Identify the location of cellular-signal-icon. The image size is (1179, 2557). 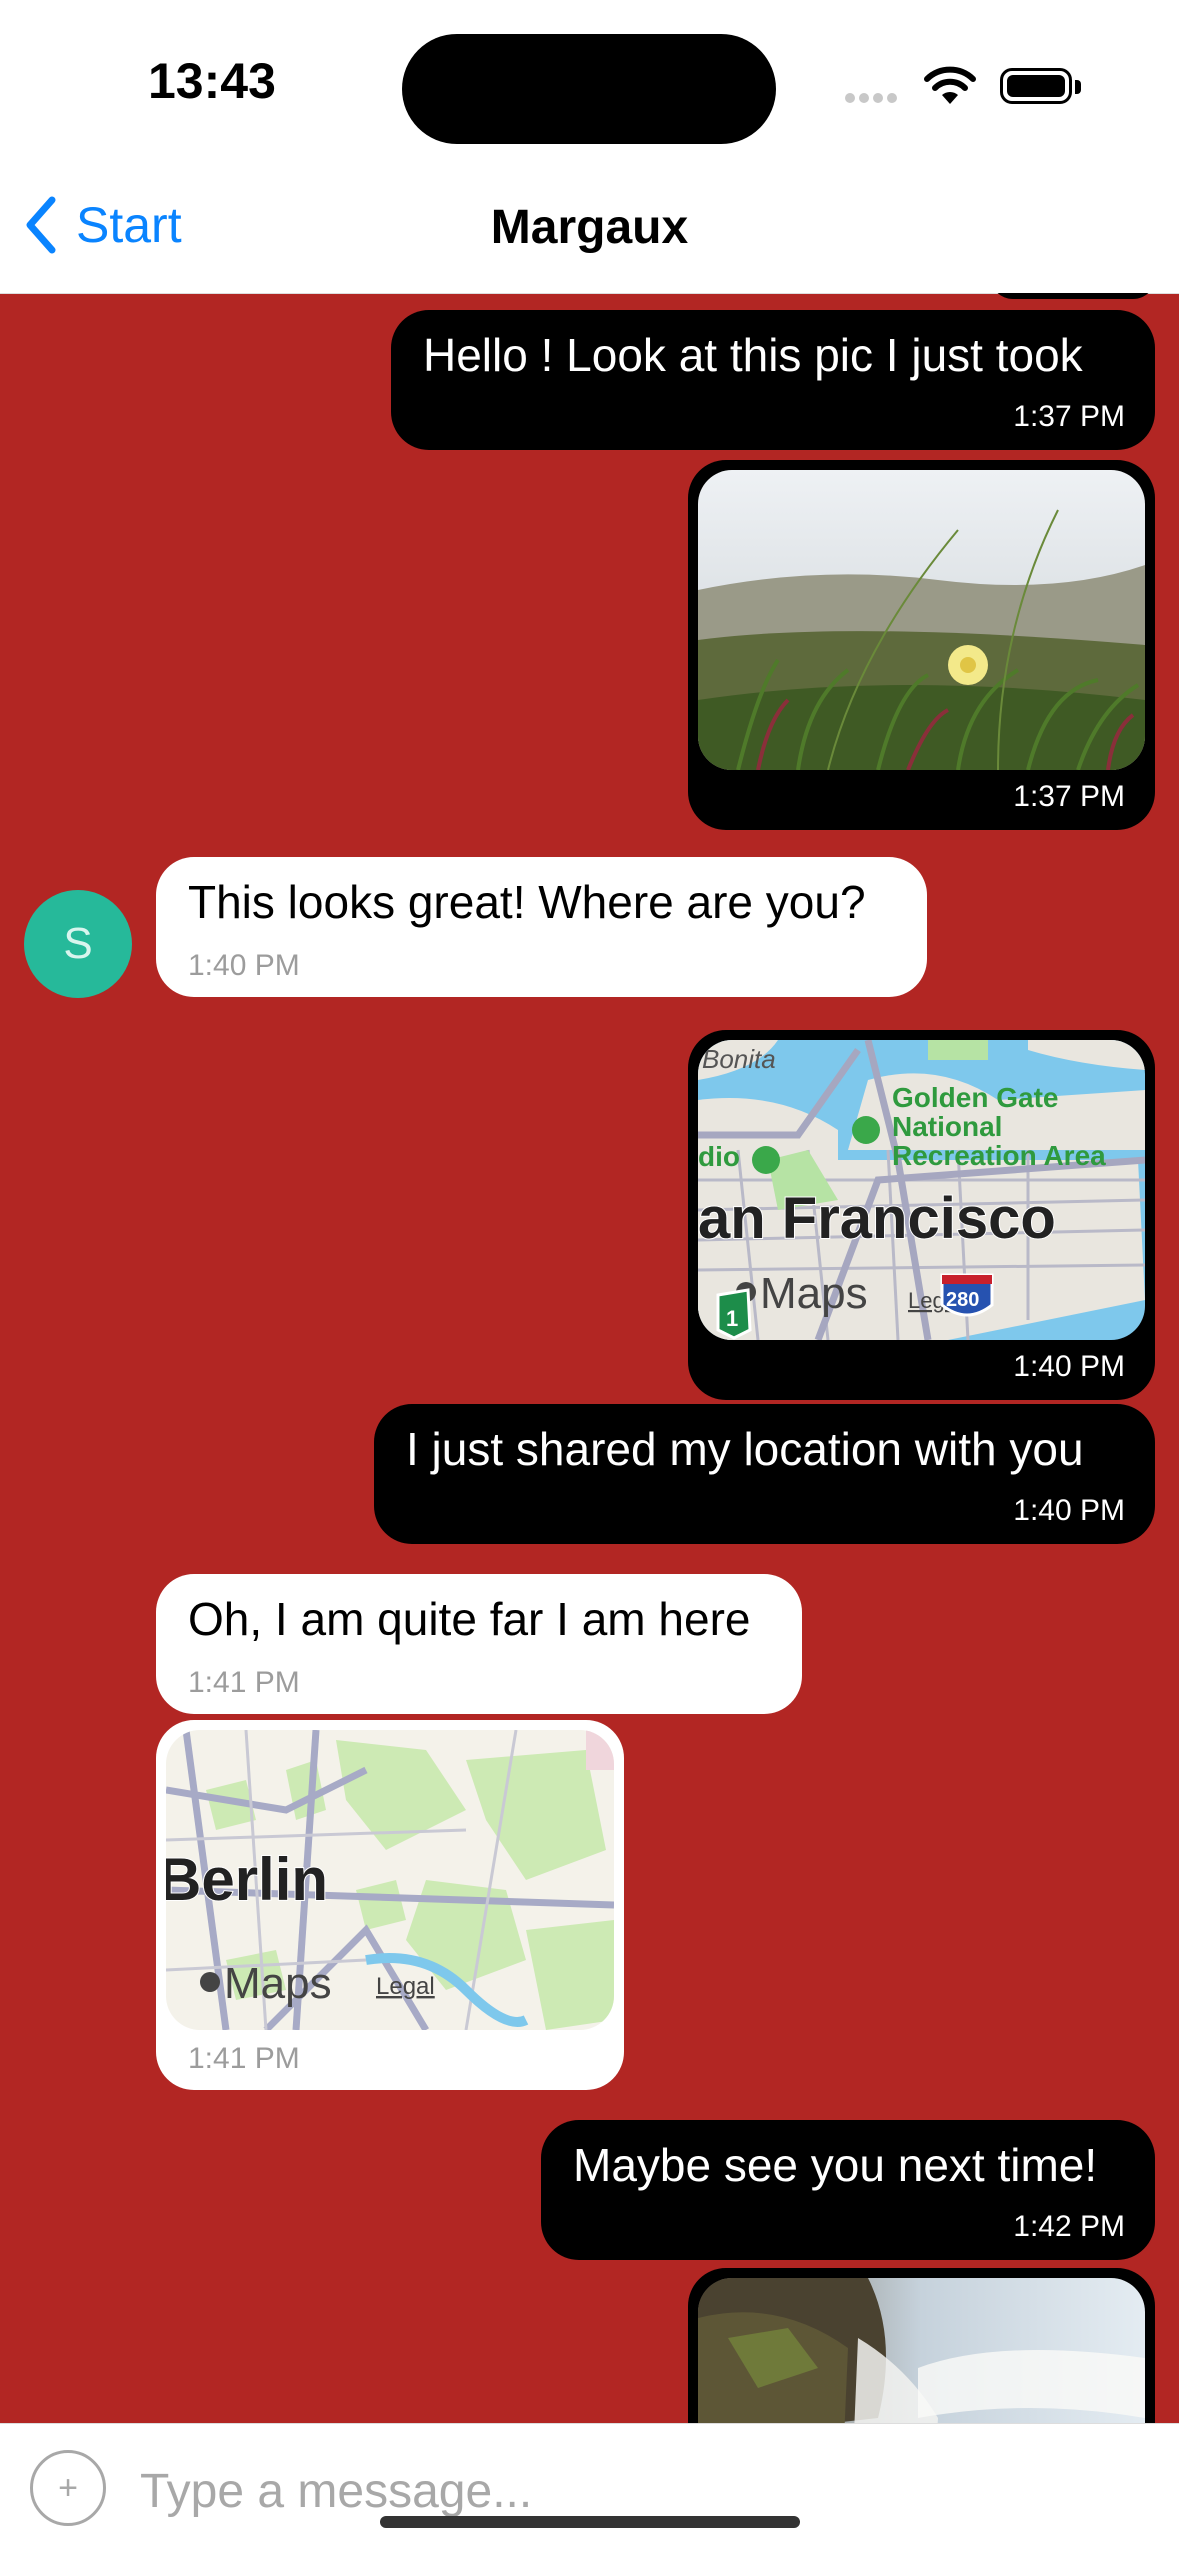
(873, 99).